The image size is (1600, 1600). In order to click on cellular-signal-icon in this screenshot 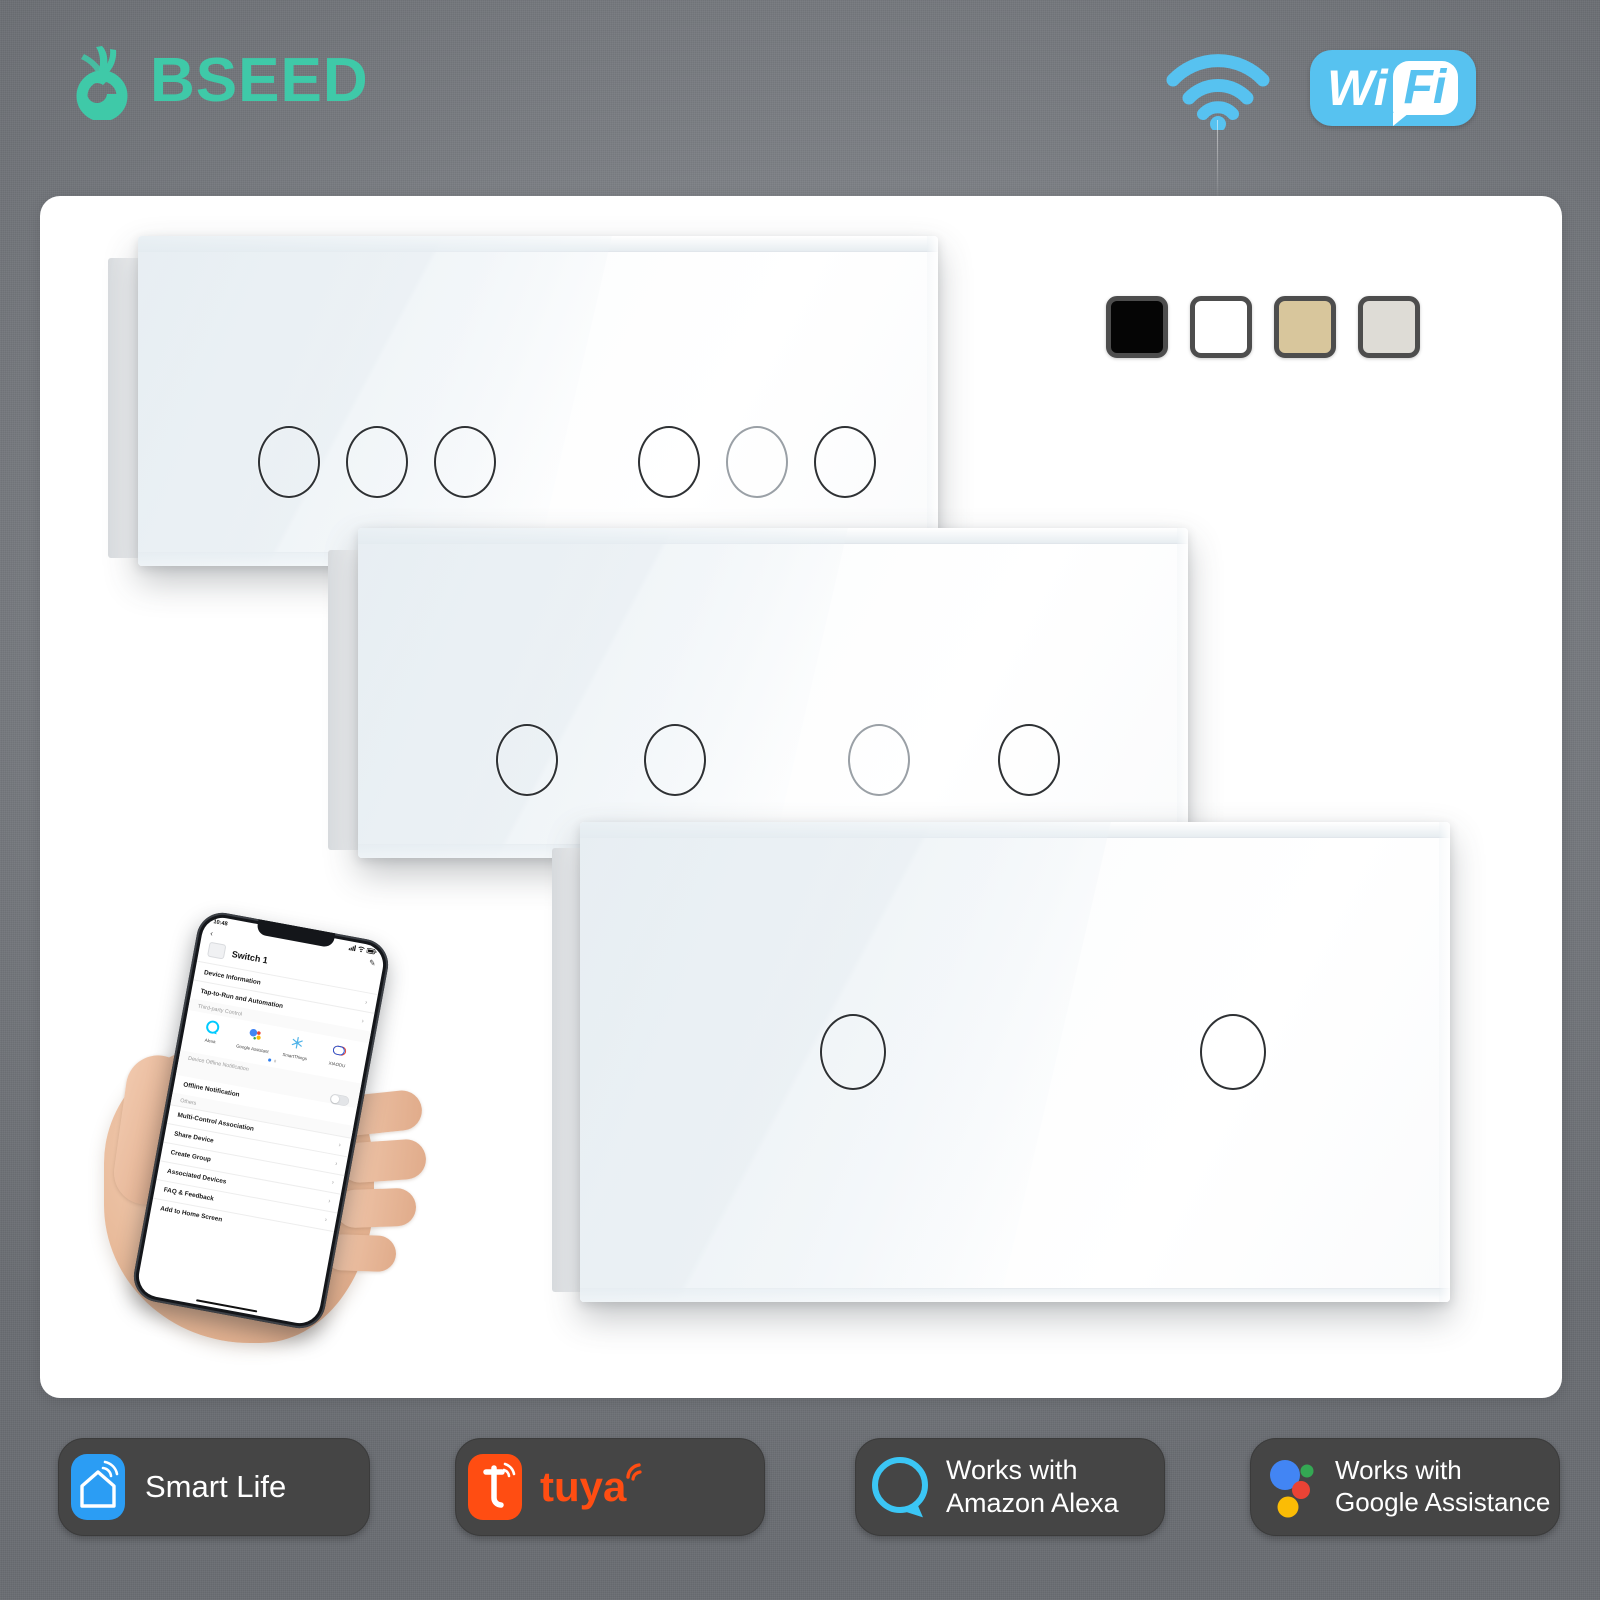, I will do `click(352, 948)`.